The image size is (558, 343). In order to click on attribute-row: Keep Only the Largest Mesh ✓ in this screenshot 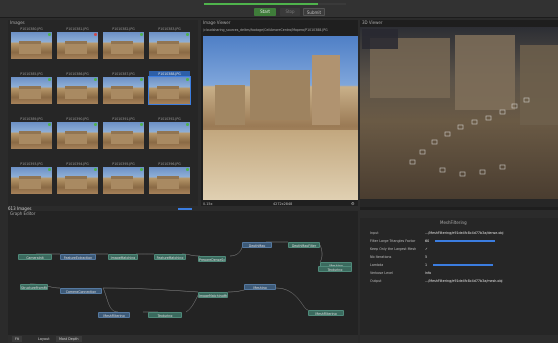, I will do `click(464, 249)`.